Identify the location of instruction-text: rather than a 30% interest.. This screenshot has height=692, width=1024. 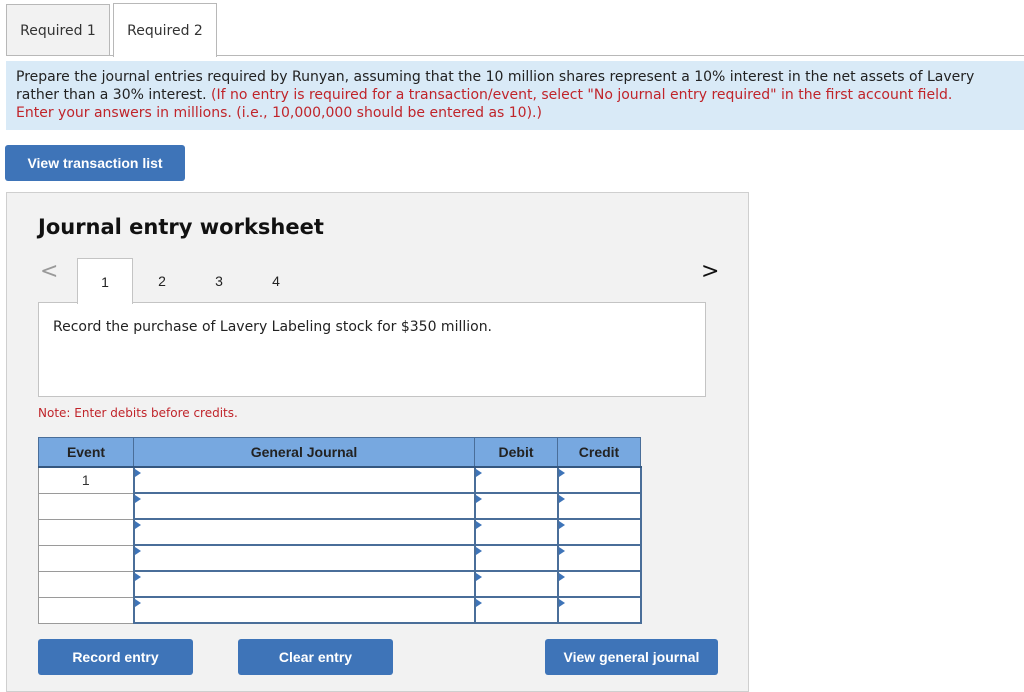
(111, 95).